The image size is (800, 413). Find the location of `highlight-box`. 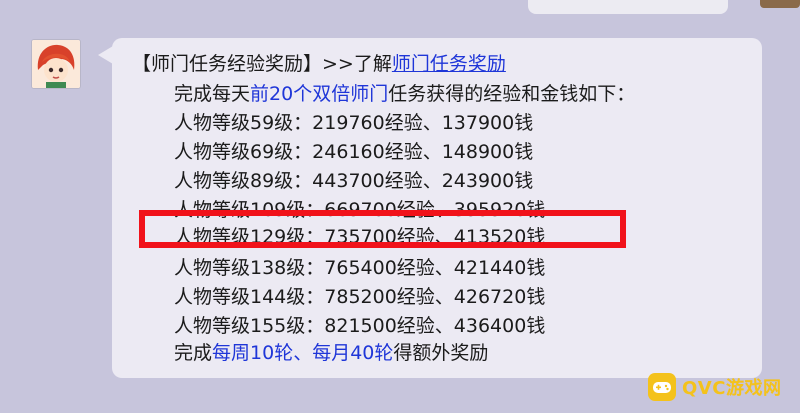

highlight-box is located at coordinates (382, 229).